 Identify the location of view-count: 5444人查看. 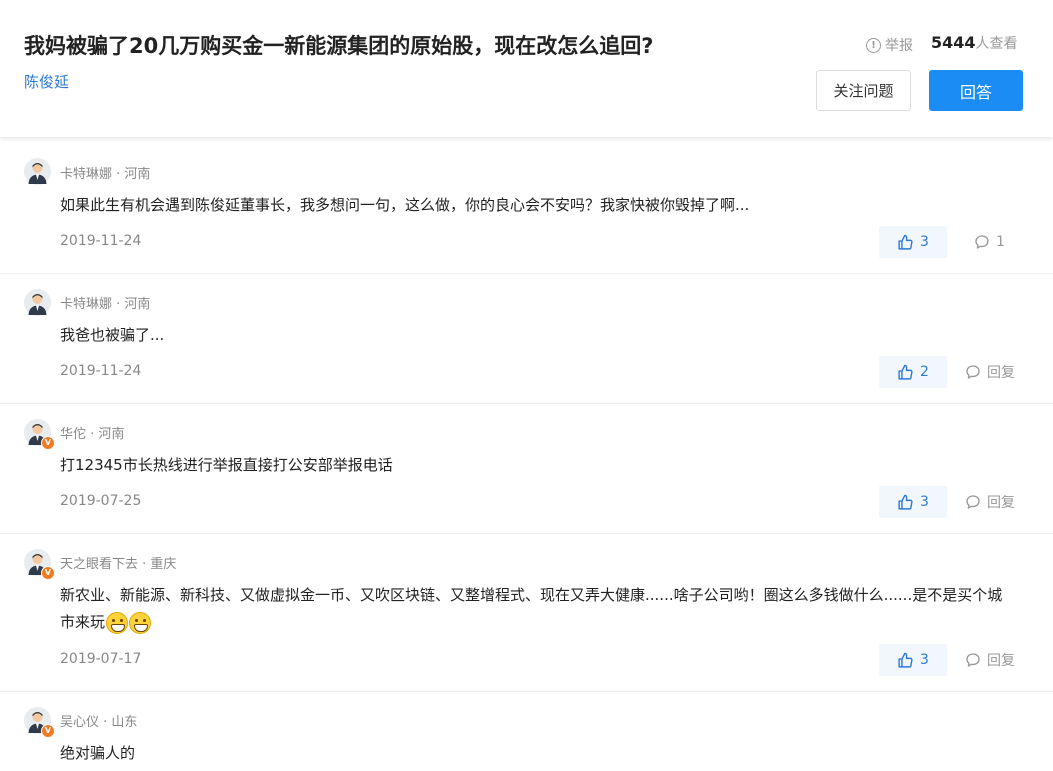
(974, 43).